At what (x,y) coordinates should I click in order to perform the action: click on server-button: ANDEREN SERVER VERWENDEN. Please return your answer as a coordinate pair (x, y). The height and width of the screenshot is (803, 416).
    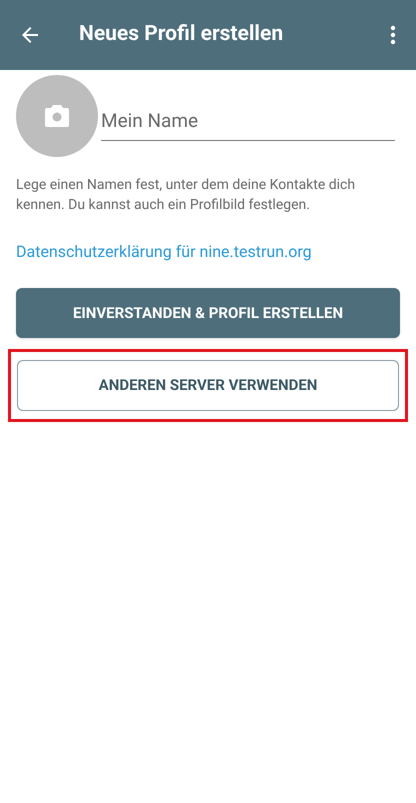
    Looking at the image, I should click on (208, 385).